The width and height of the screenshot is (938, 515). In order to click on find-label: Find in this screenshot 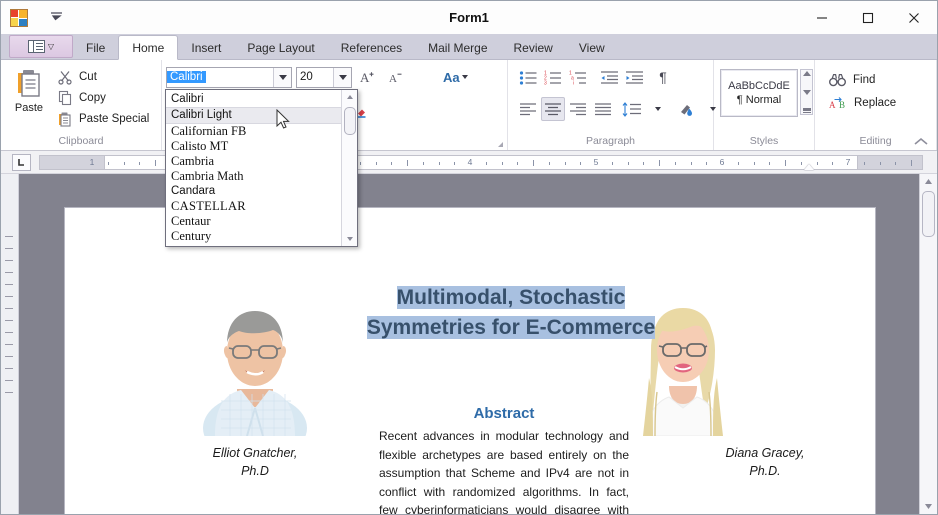, I will do `click(864, 80)`.